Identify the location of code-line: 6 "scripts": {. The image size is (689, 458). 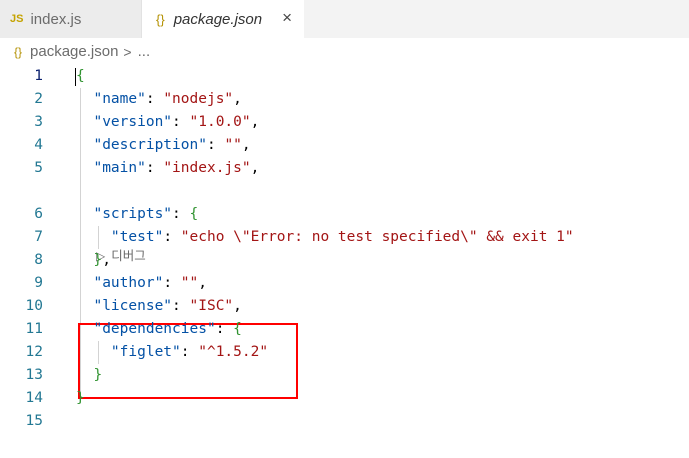
(344, 214).